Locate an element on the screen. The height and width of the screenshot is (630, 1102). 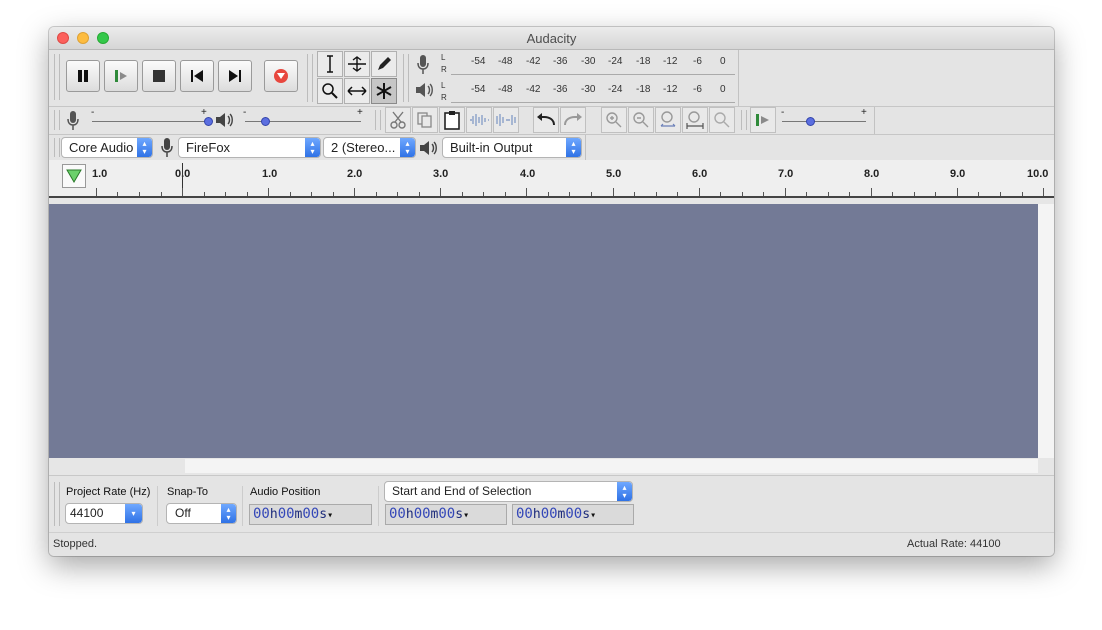
skip-to-end-button is located at coordinates (235, 76).